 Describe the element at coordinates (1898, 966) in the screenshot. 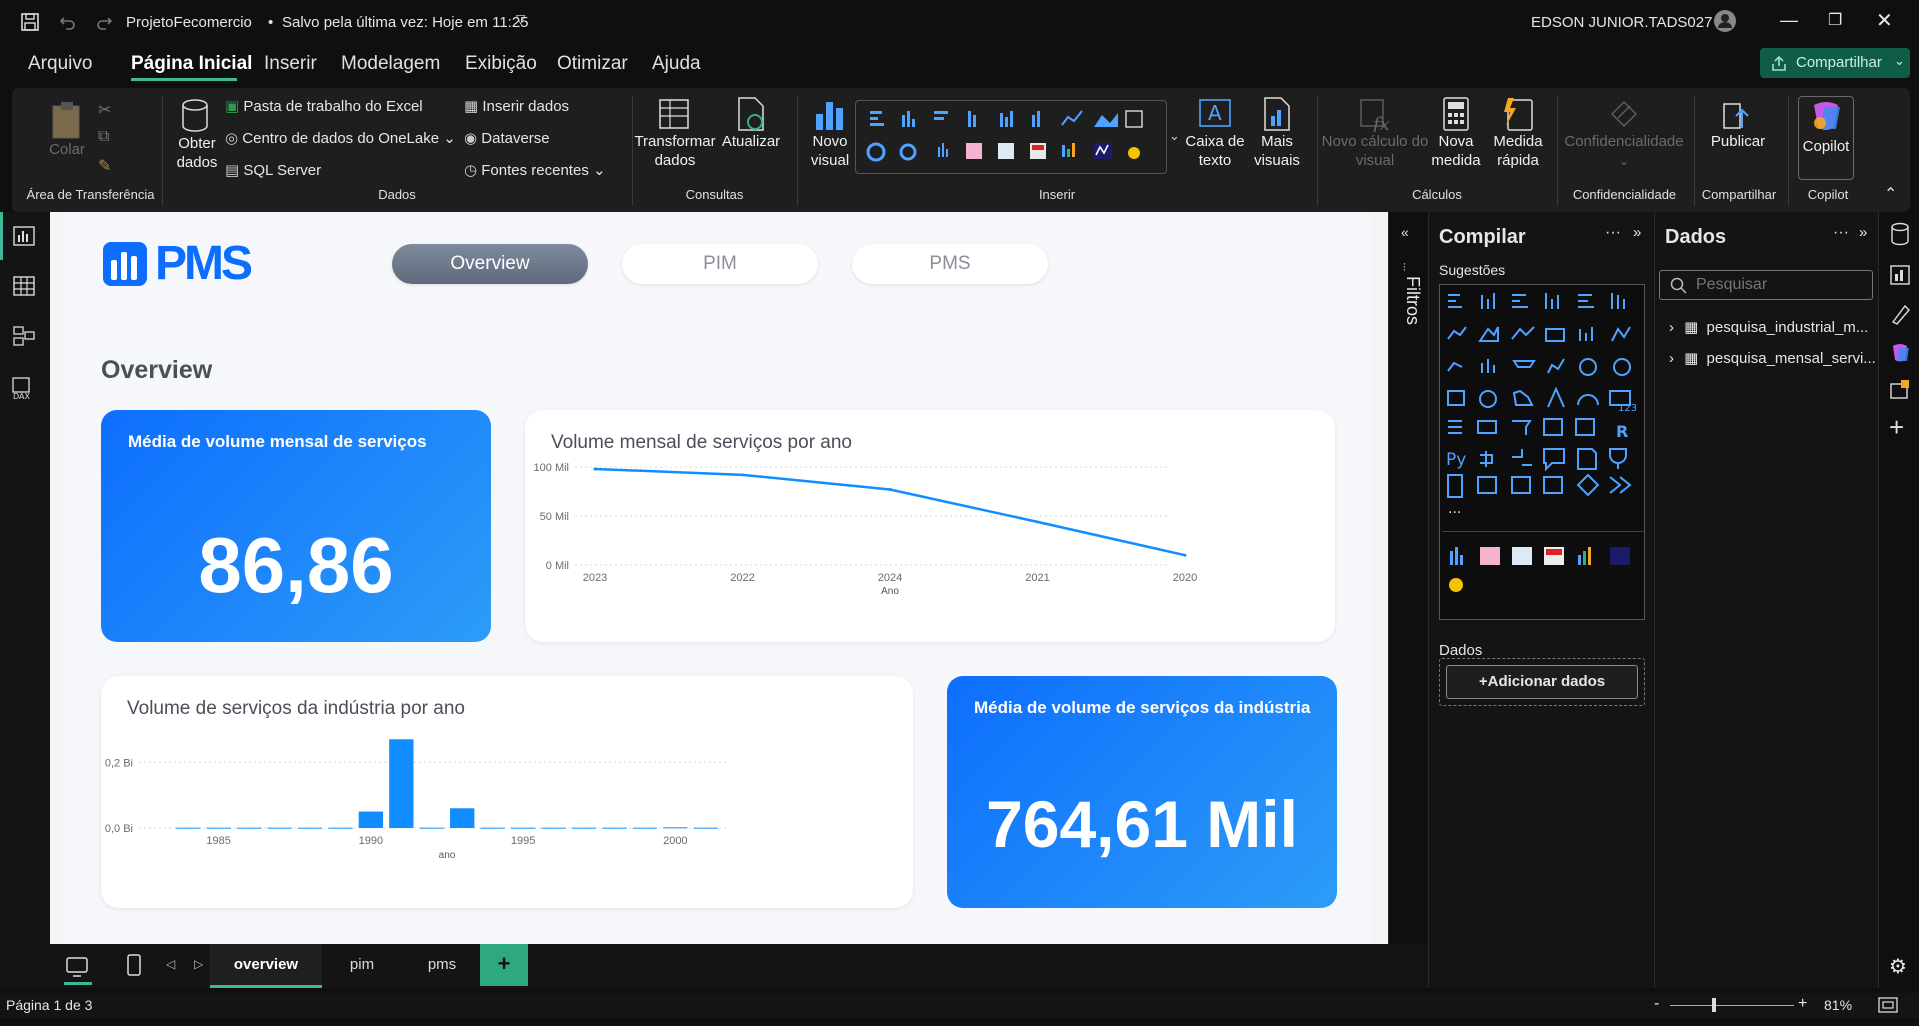

I see `settings-gear-icon: ⚙` at that location.